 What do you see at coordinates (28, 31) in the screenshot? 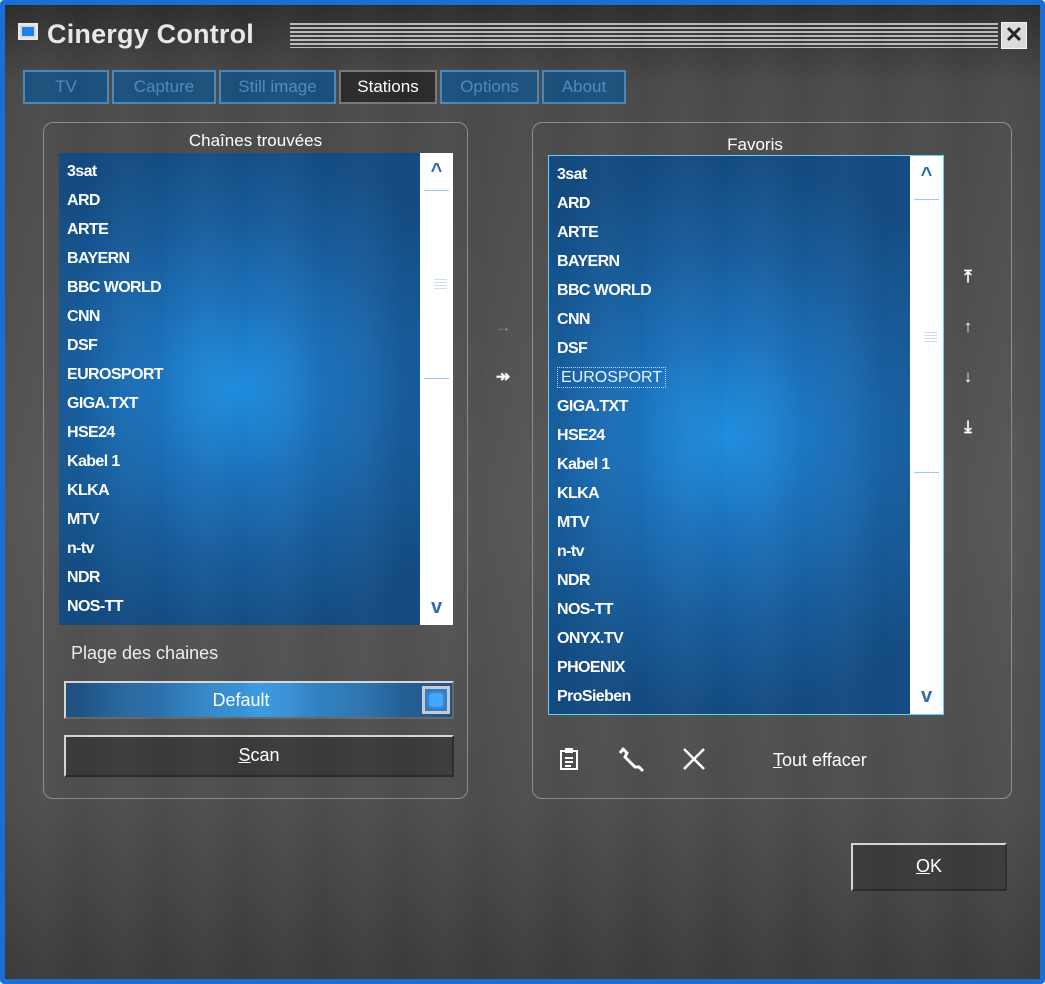
I see `tv-window-icon` at bounding box center [28, 31].